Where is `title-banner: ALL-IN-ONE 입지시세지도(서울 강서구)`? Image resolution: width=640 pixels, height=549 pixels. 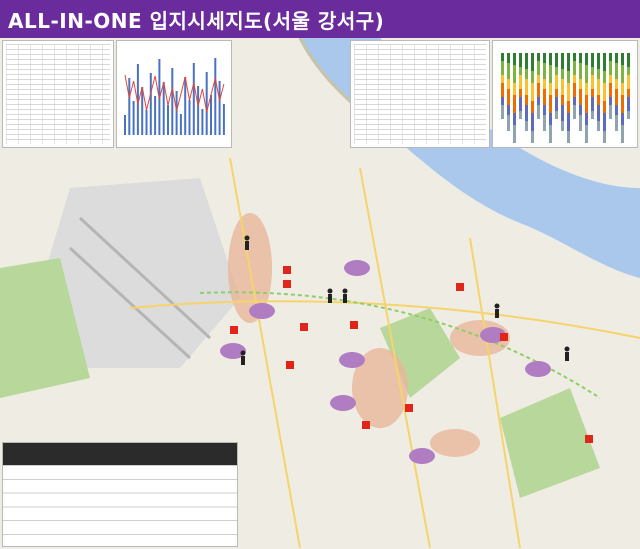 title-banner: ALL-IN-ONE 입지시세지도(서울 강서구) is located at coordinates (320, 19).